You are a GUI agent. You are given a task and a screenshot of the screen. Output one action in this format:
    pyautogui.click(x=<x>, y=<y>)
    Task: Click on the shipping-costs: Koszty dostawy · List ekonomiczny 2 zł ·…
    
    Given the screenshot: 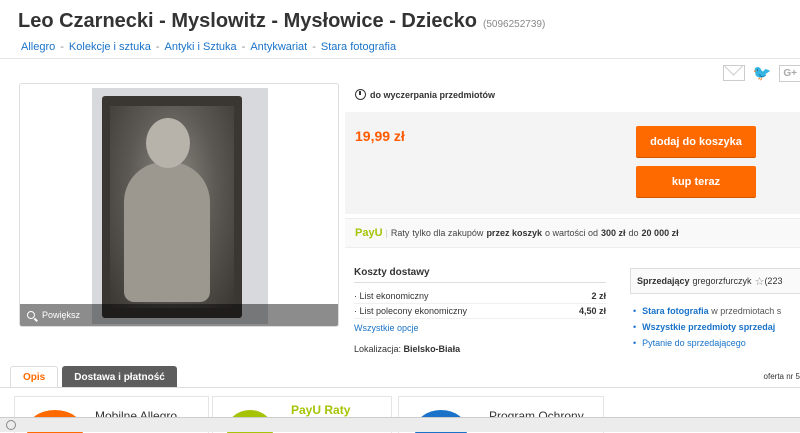 What is the action you would take?
    pyautogui.click(x=480, y=300)
    